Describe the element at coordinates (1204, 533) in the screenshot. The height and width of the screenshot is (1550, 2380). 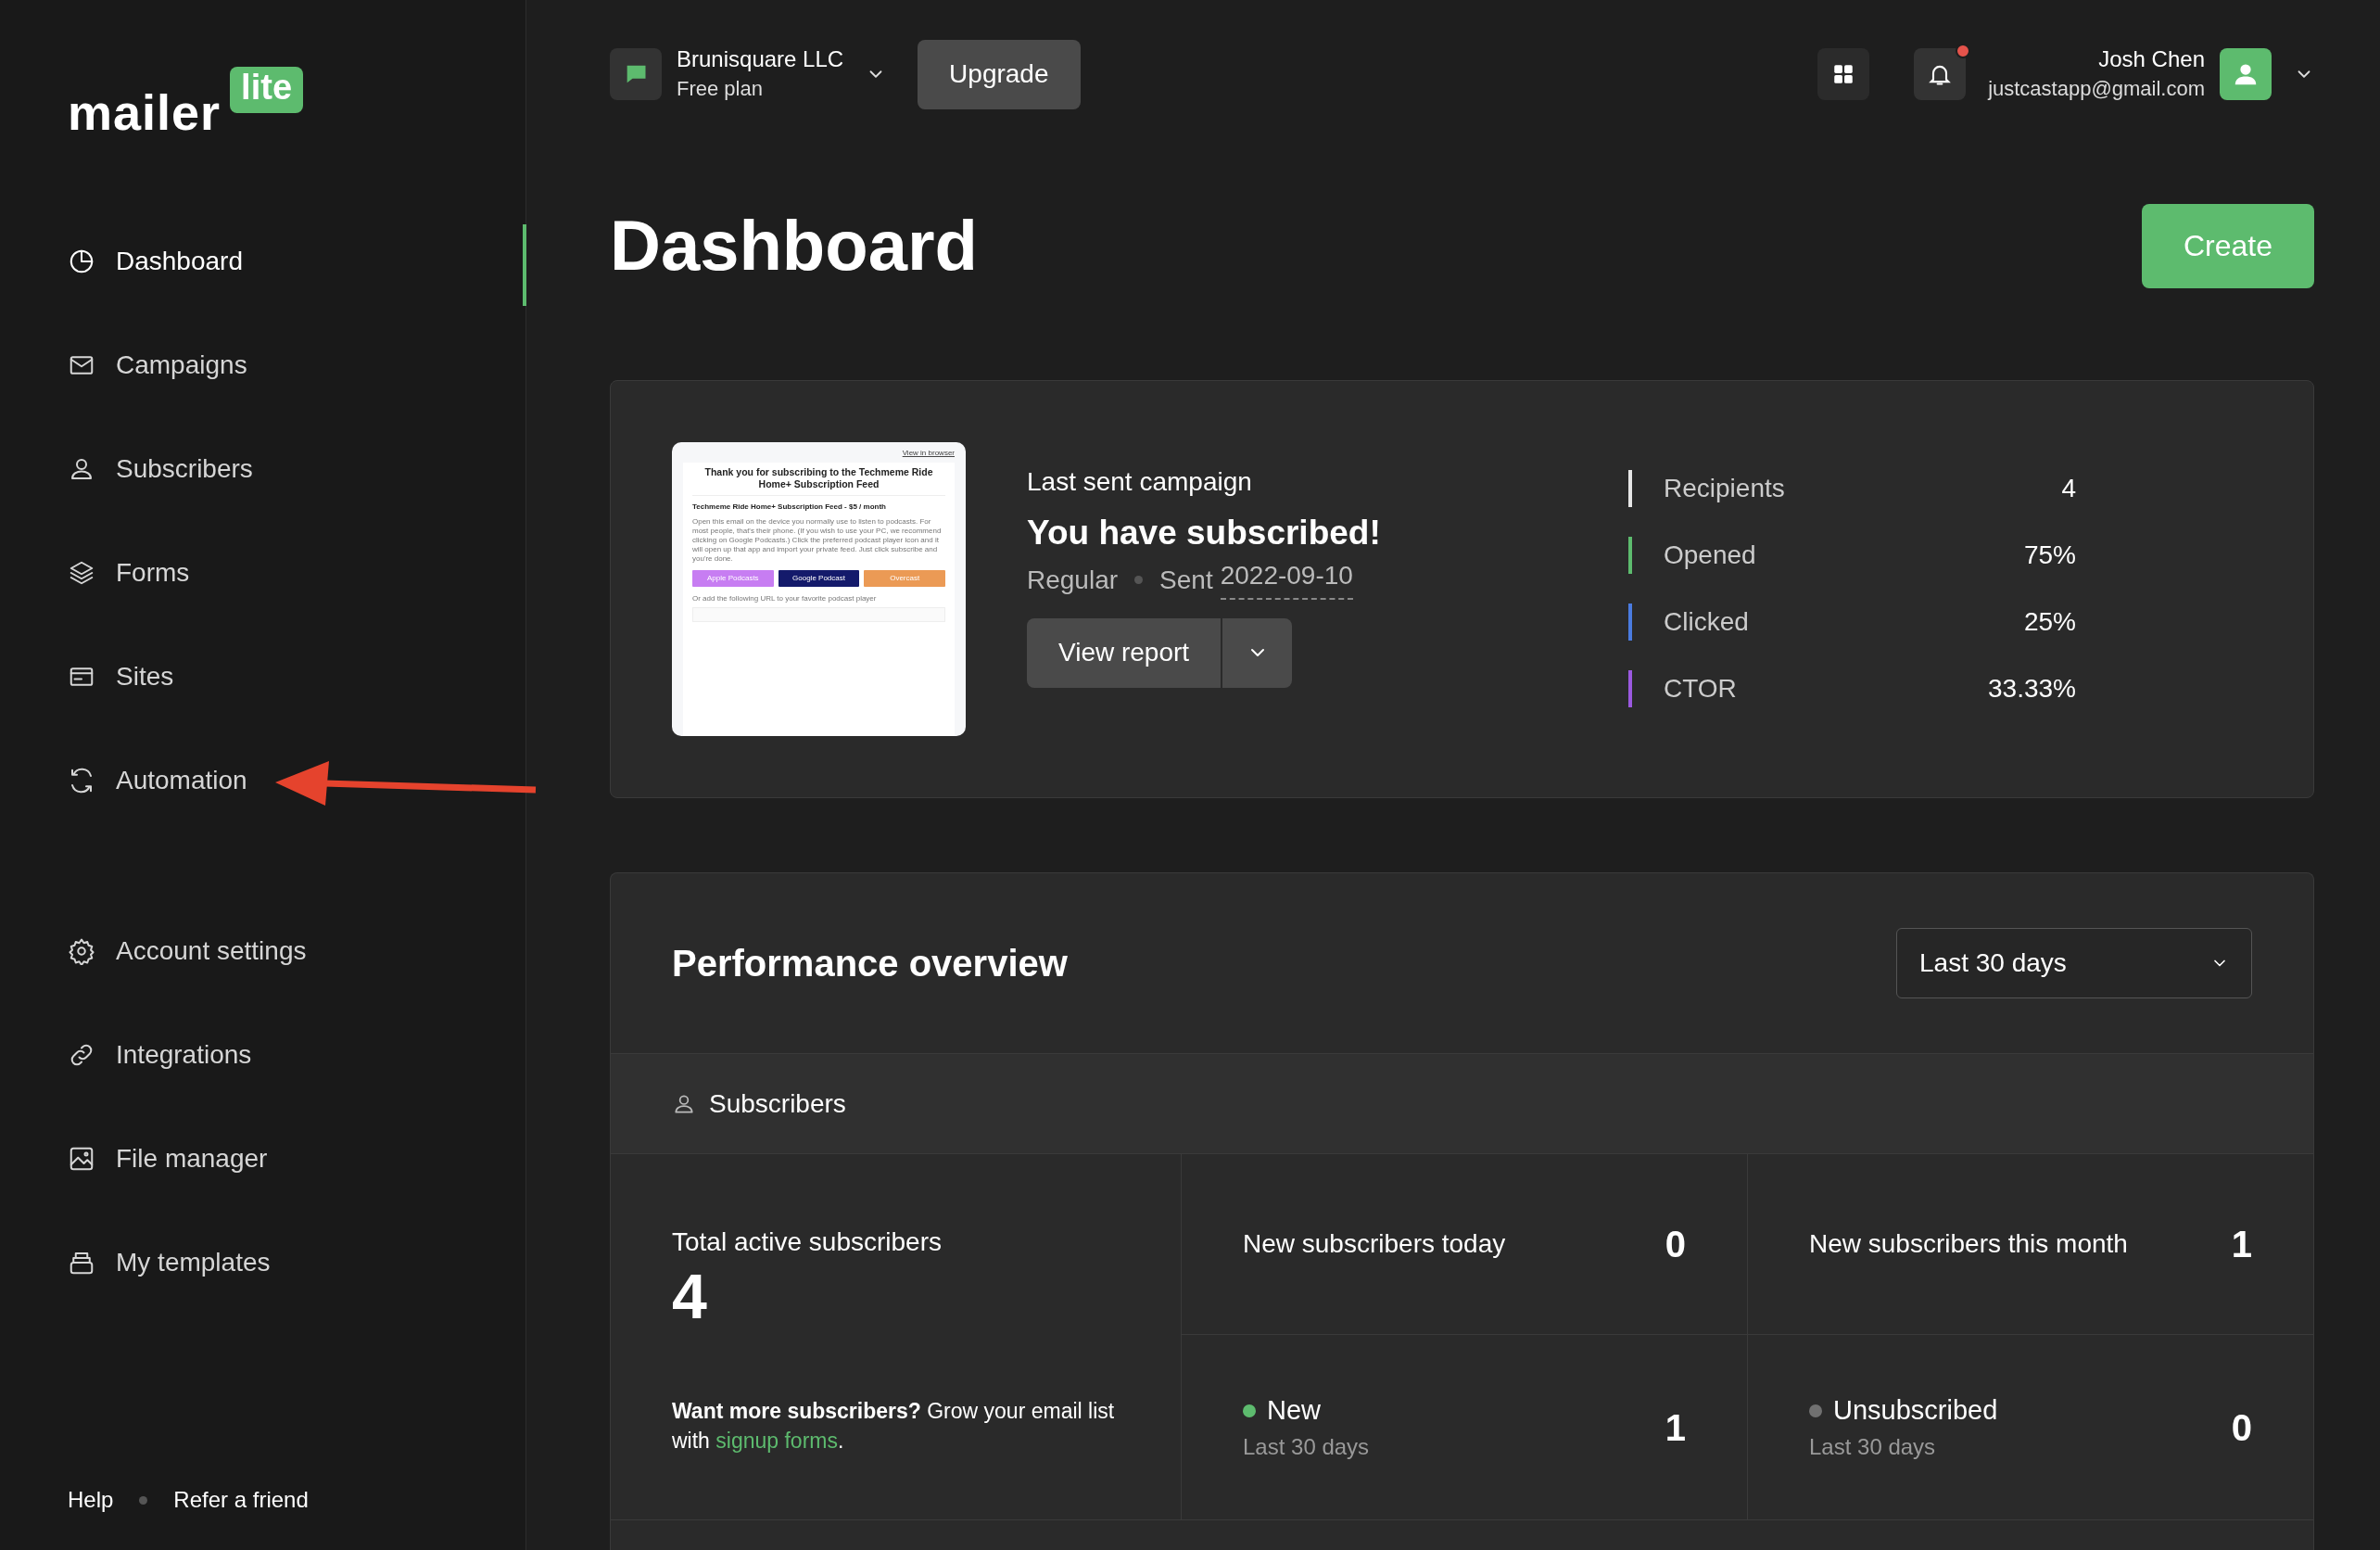
I see `campaign-title: You have subscribed!` at that location.